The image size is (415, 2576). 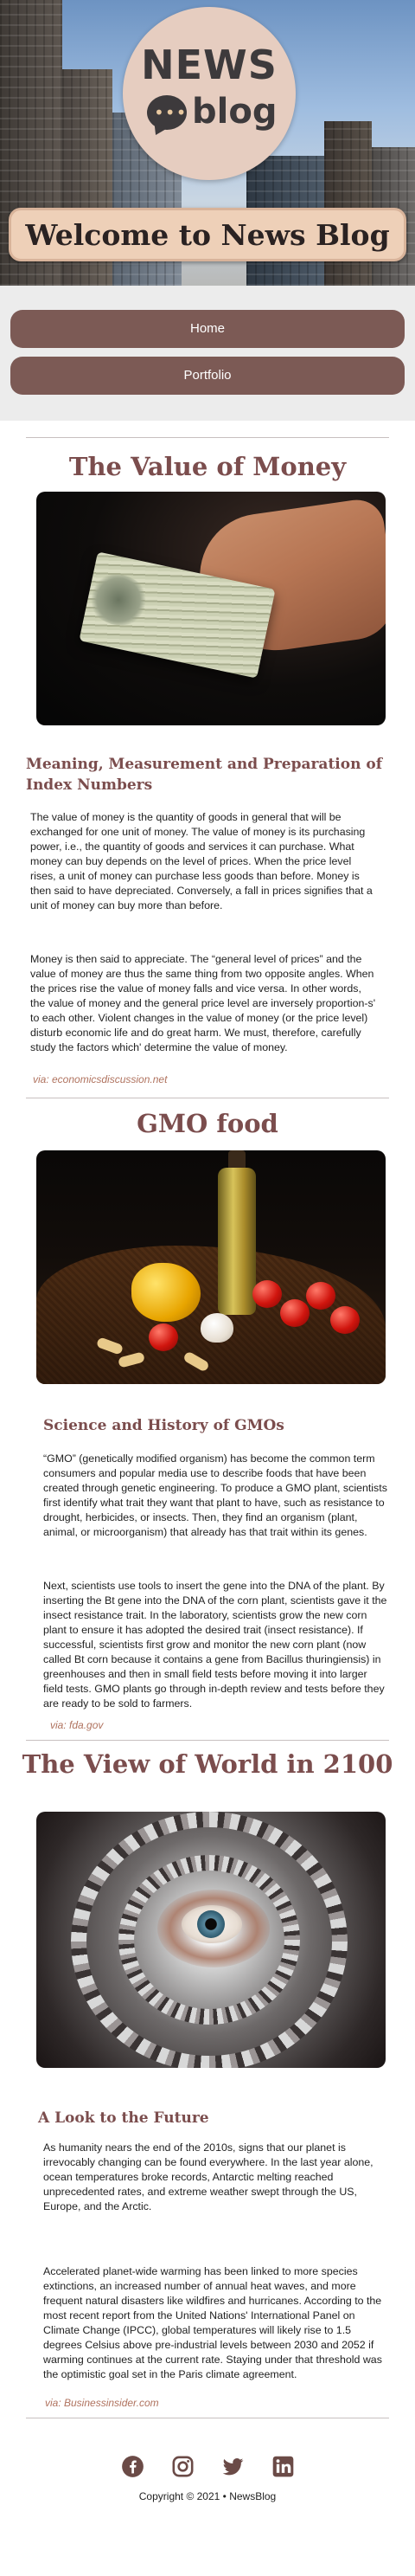 What do you see at coordinates (207, 1725) in the screenshot?
I see `source-link: via: fda.gov` at bounding box center [207, 1725].